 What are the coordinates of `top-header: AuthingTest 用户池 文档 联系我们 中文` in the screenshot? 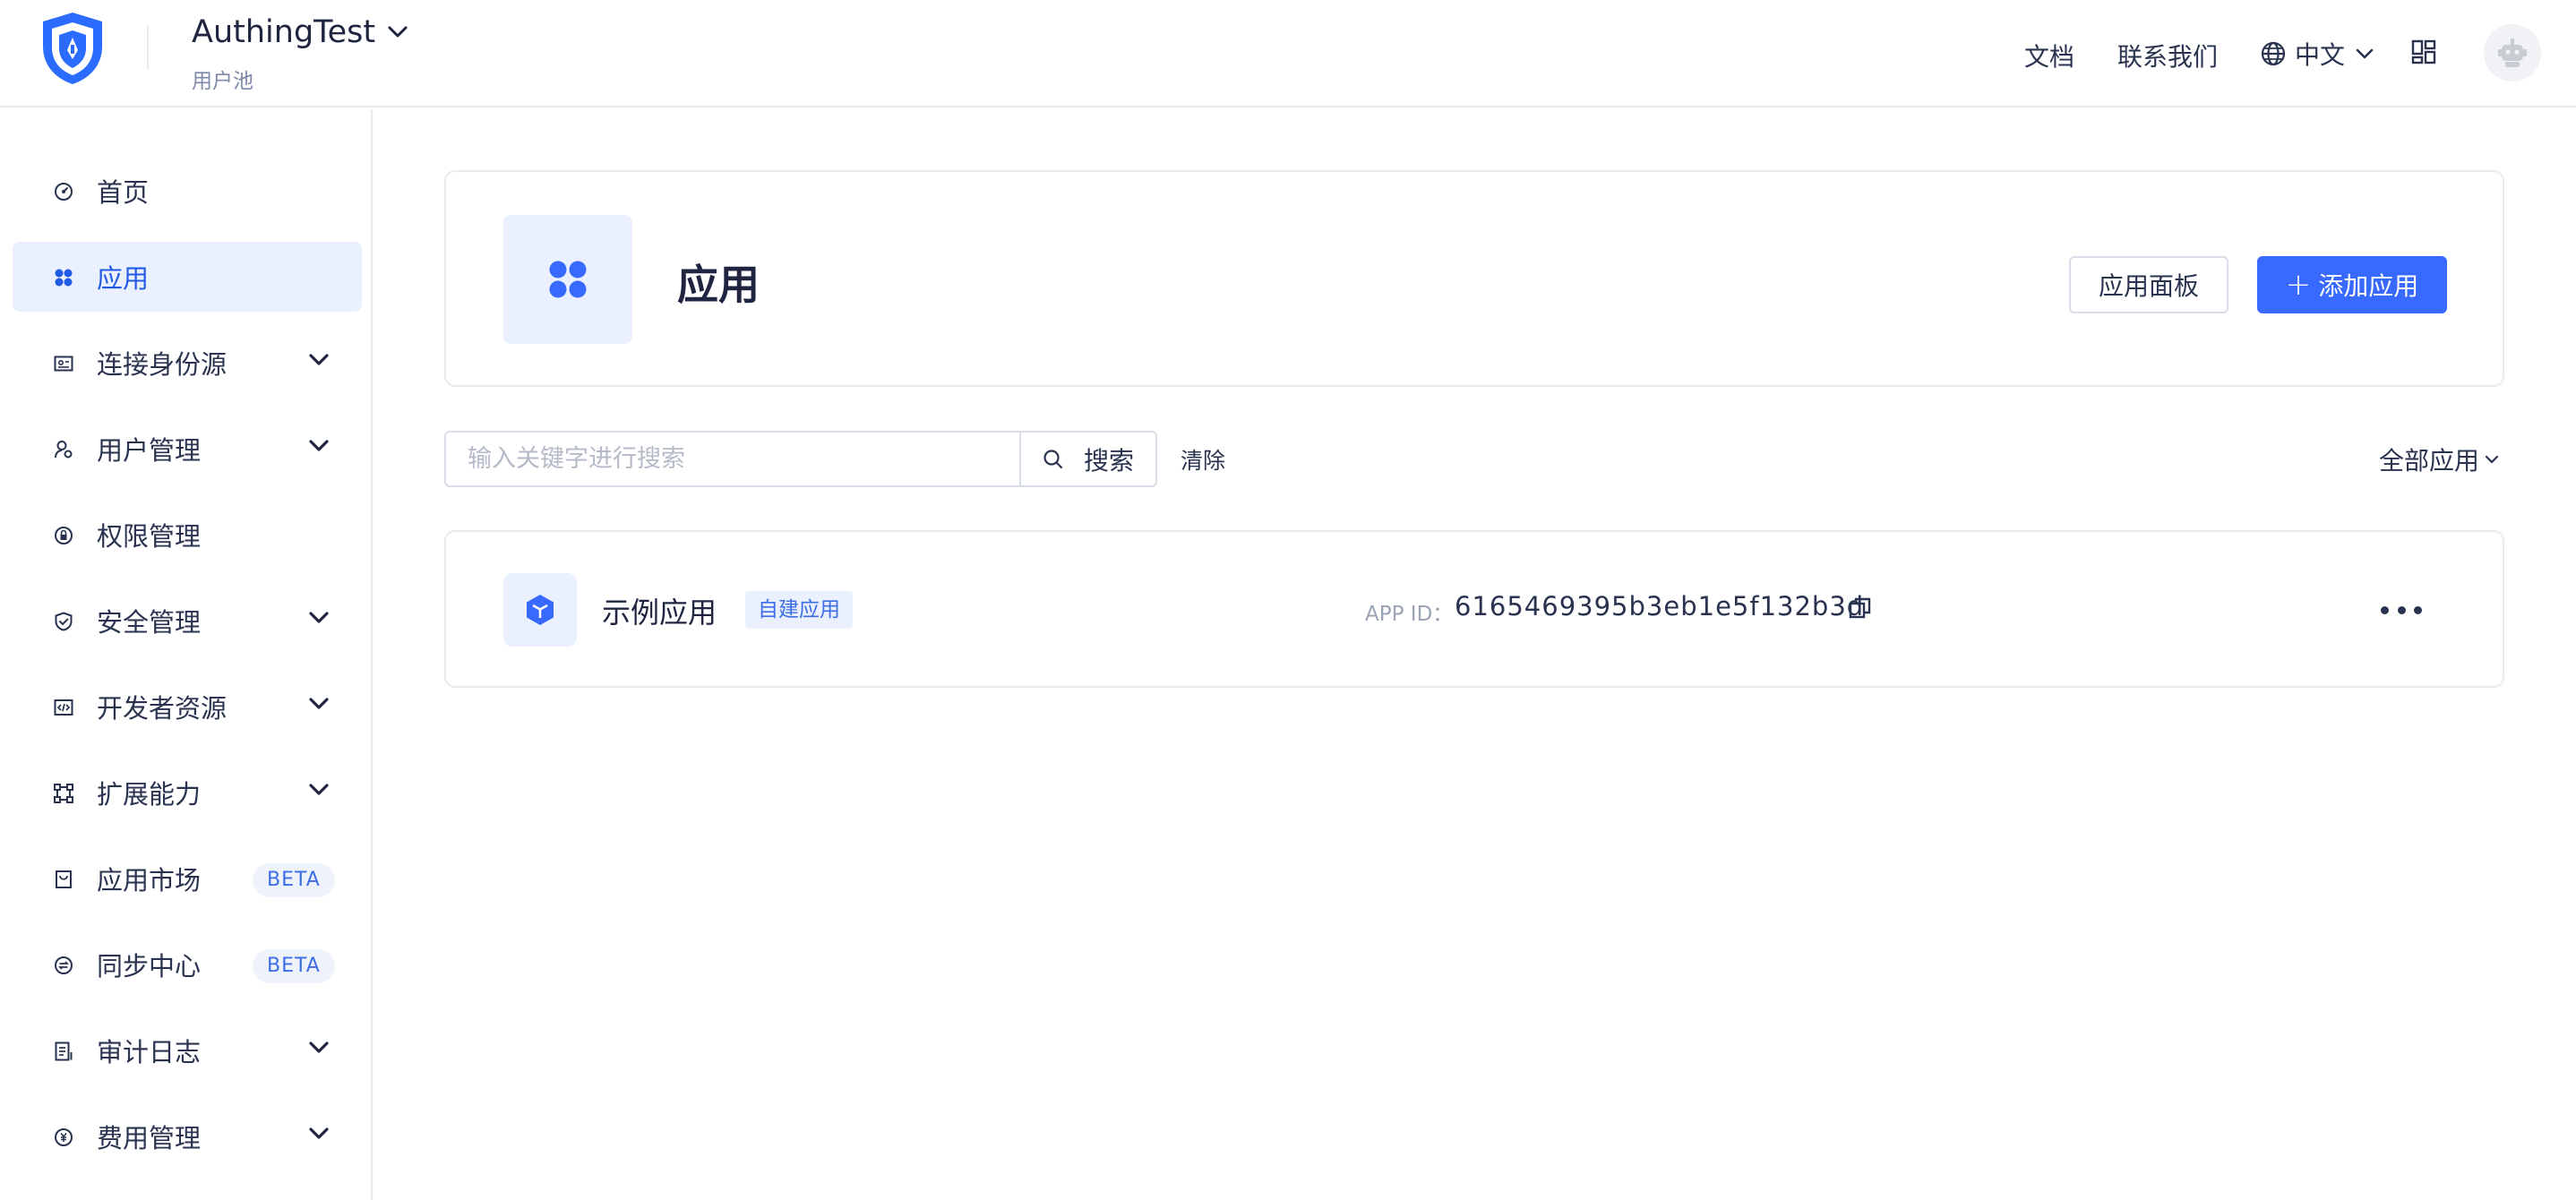 It's located at (1288, 53).